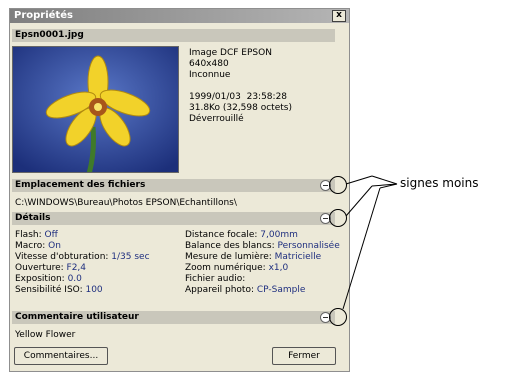 The width and height of the screenshot is (512, 382). Describe the element at coordinates (370, 242) in the screenshot. I see `callout-lines` at that location.